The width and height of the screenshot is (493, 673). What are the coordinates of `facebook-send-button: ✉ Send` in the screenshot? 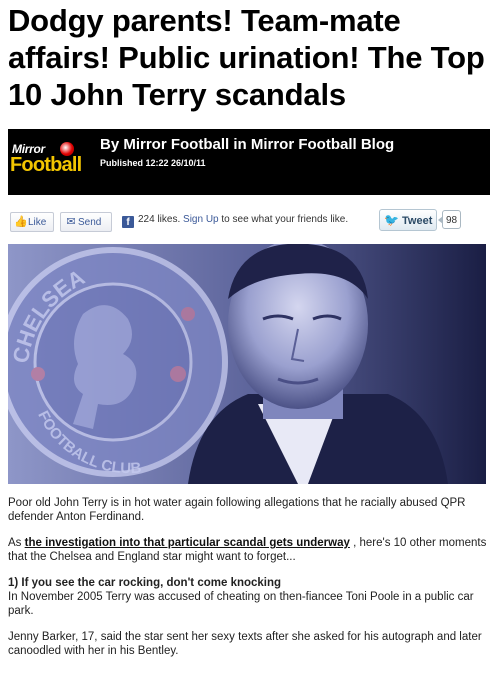 It's located at (86, 222).